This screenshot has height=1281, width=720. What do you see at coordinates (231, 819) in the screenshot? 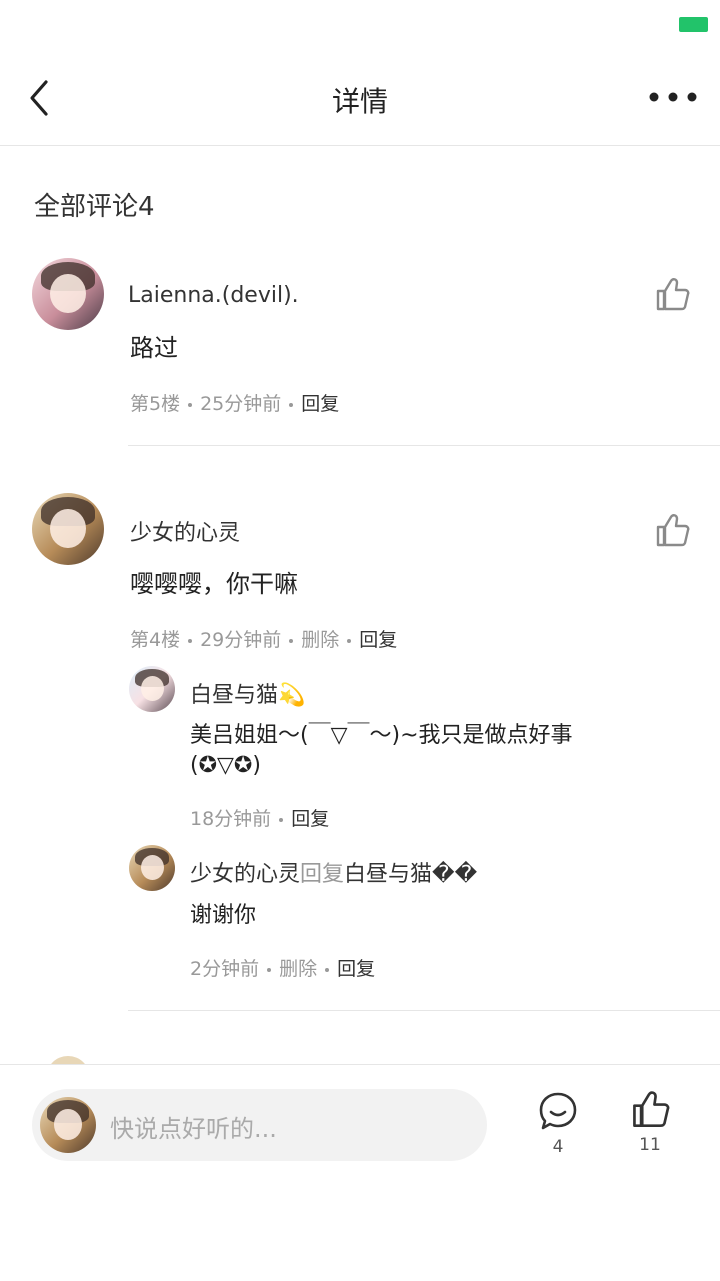
I see `timestamp: 18分钟前` at bounding box center [231, 819].